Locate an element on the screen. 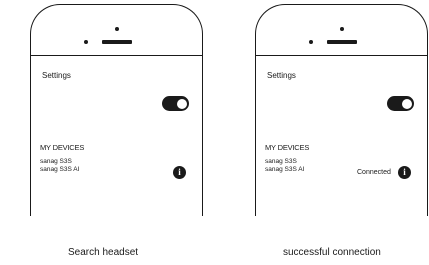  connection-status: Connected is located at coordinates (374, 172).